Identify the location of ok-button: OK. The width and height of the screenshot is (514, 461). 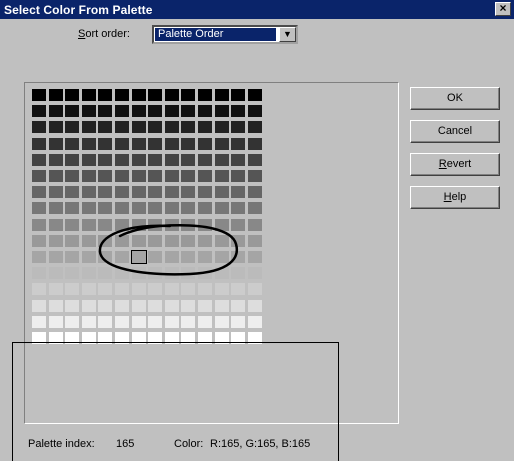
(455, 98).